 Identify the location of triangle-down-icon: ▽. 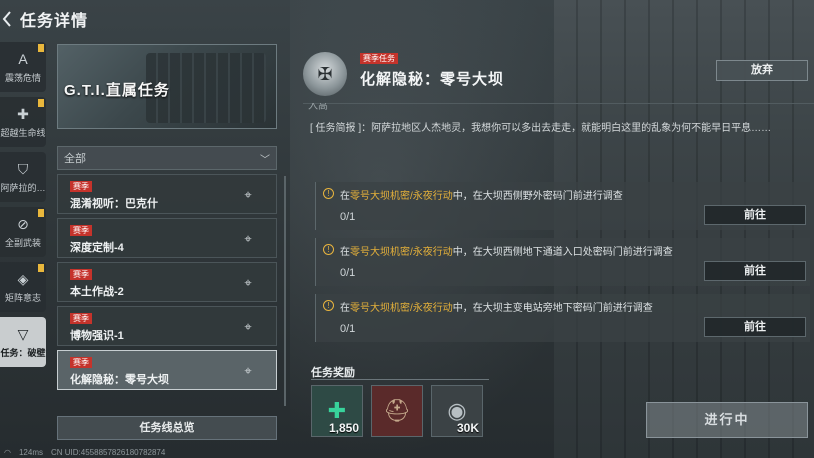
(23, 333).